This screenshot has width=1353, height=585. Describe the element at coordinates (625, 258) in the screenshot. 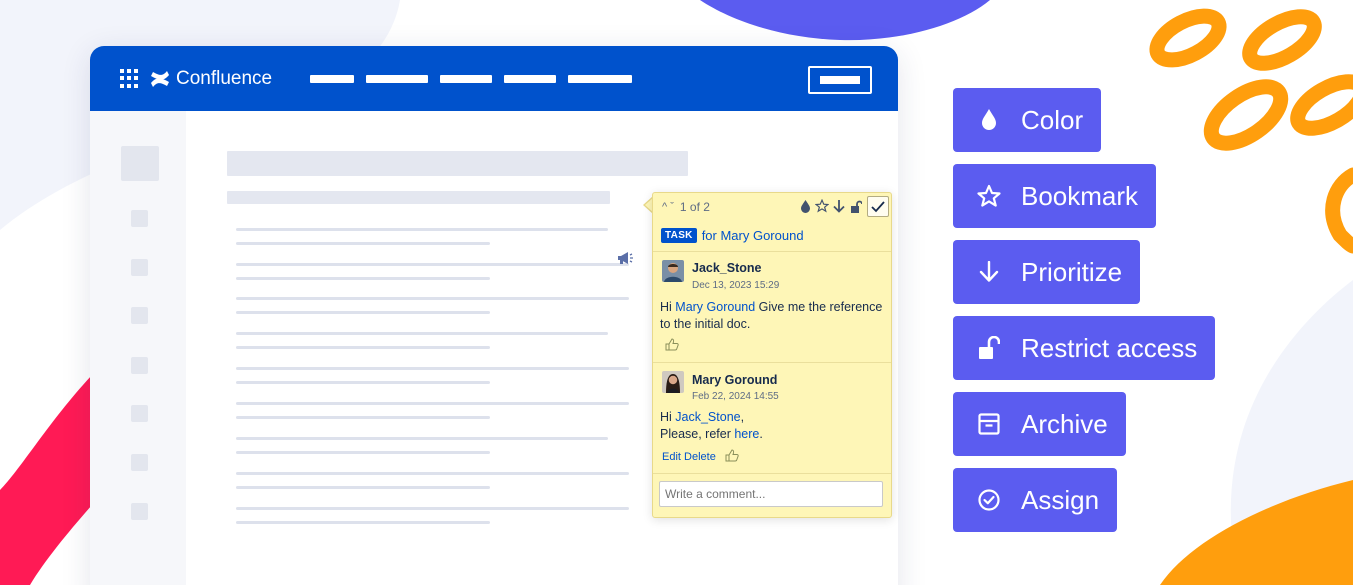

I see `inline-comment-marker-icon` at that location.